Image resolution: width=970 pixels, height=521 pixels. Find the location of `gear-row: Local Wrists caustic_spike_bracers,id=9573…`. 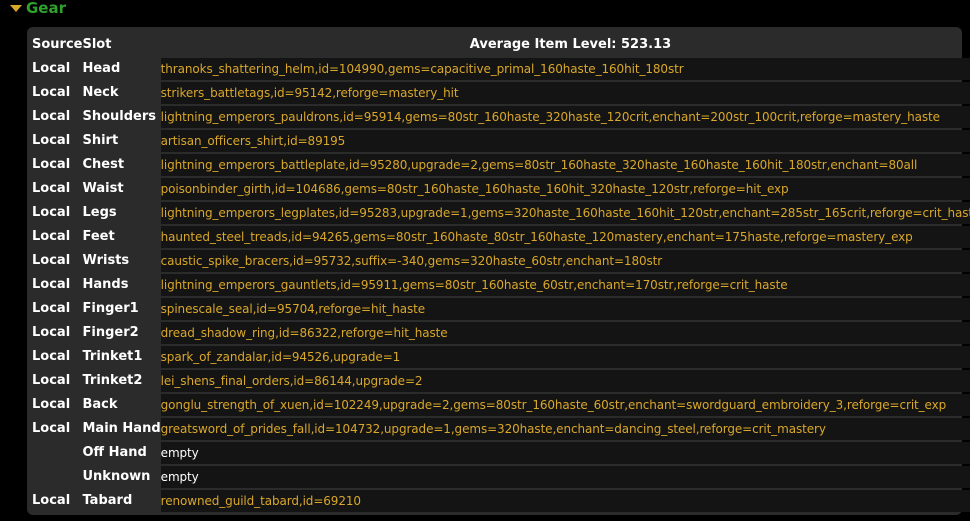

gear-row: Local Wrists caustic_spike_bracers,id=9573… is located at coordinates (501, 261).